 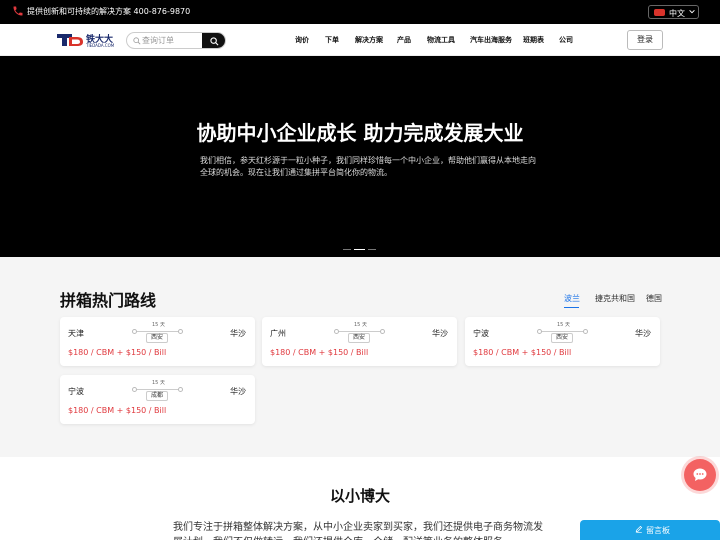 I want to click on edit-icon, so click(x=639, y=529).